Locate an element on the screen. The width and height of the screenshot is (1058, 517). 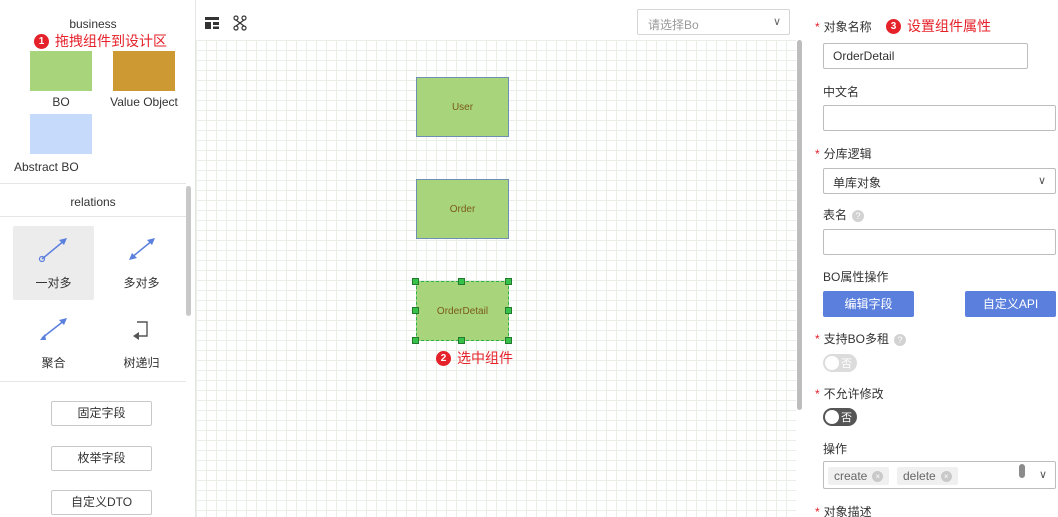
operation-tag: create × is located at coordinates (859, 476).